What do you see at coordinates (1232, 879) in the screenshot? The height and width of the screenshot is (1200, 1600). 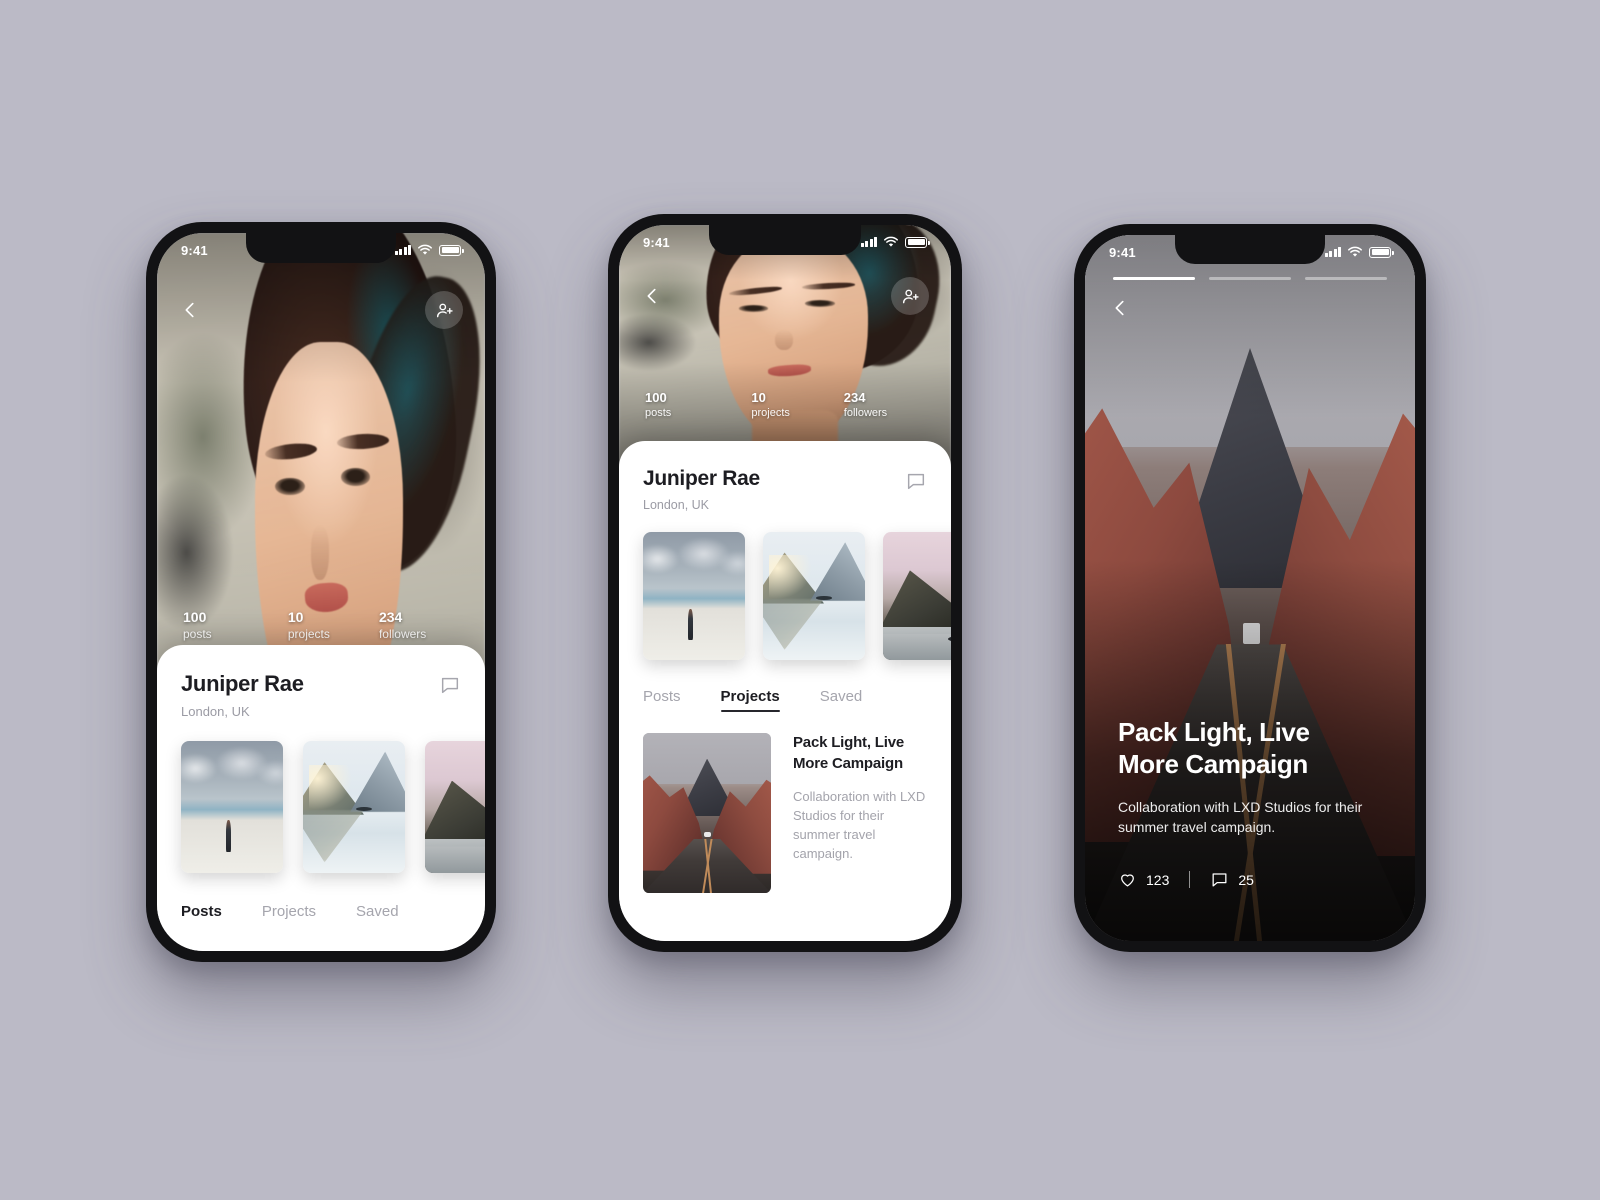 I see `comment-group: 25` at bounding box center [1232, 879].